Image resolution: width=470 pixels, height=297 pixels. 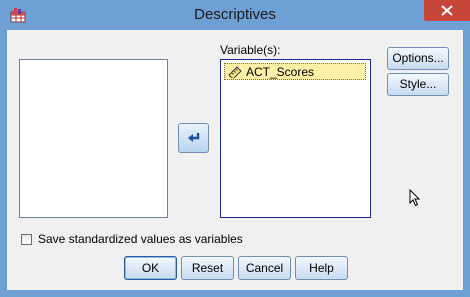 I want to click on save-standardized-checkbox-row: Save standardized values as variables, so click(x=132, y=239).